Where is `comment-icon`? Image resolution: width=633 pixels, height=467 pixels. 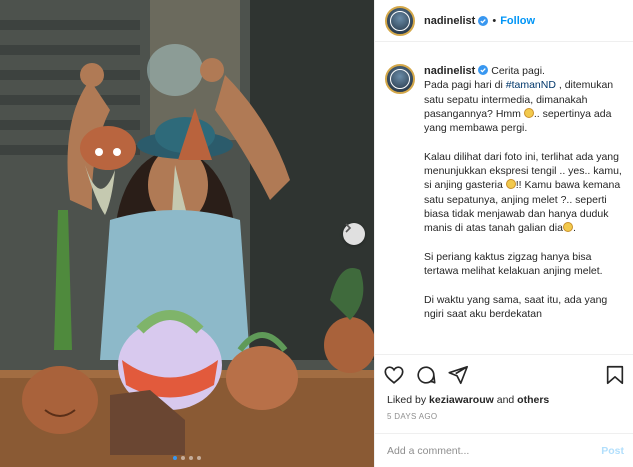 comment-icon is located at coordinates (426, 375).